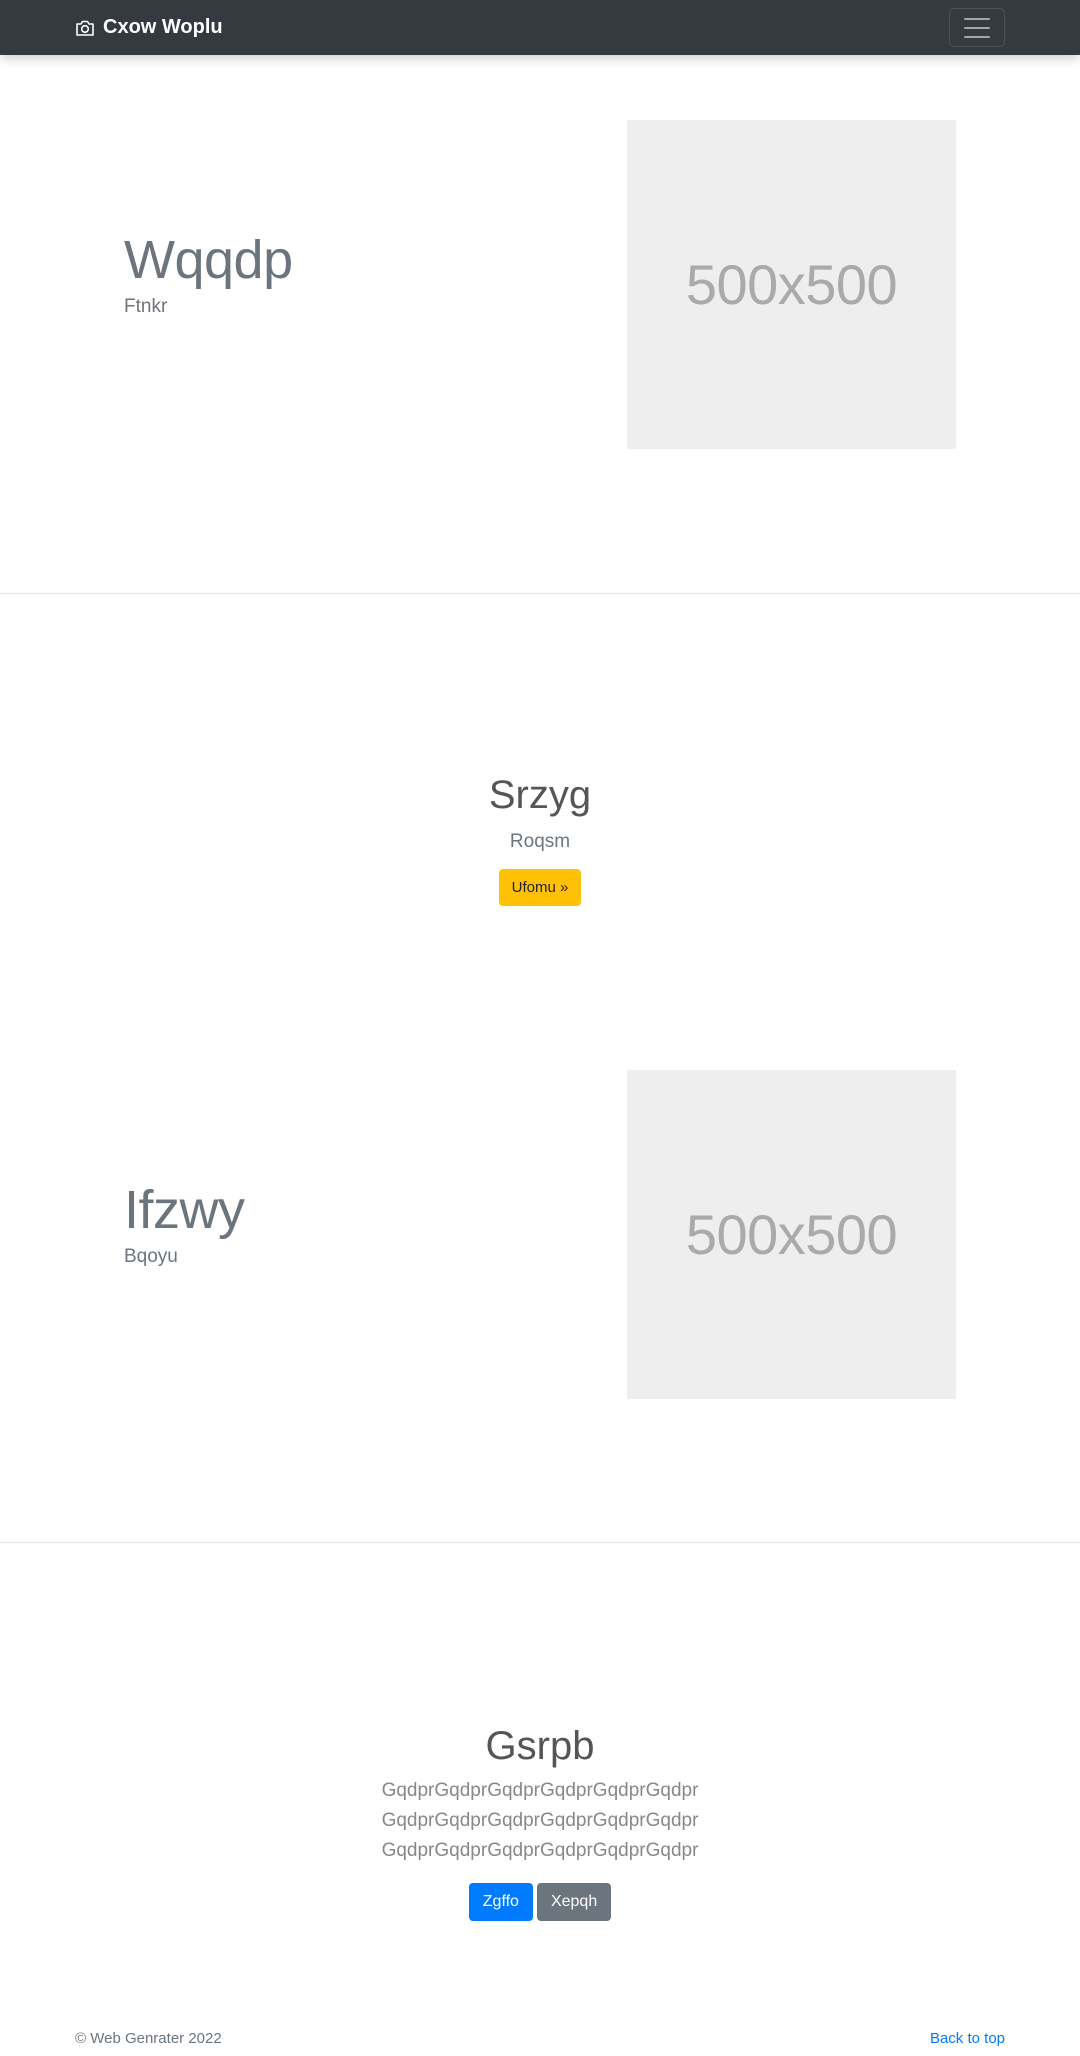 This screenshot has height=2056, width=1080. What do you see at coordinates (184, 1210) in the screenshot?
I see `feature-2-title: Ifzwy` at bounding box center [184, 1210].